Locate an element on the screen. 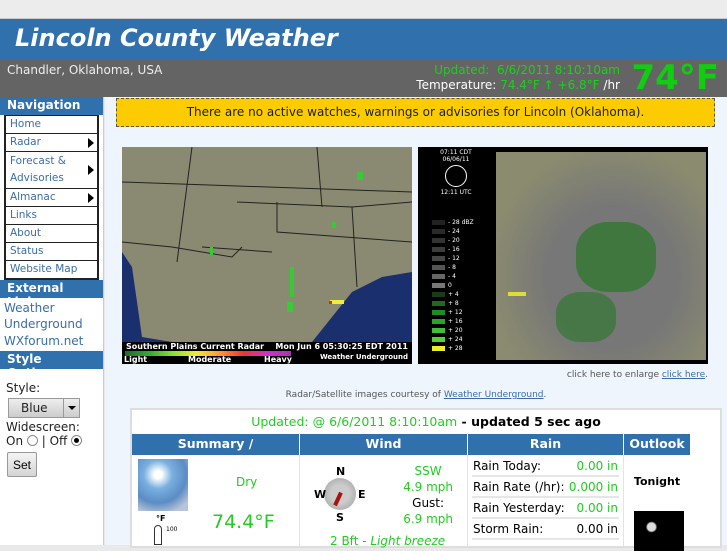 The height and width of the screenshot is (551, 727). style-options-heading: Style Options is located at coordinates (51, 365).